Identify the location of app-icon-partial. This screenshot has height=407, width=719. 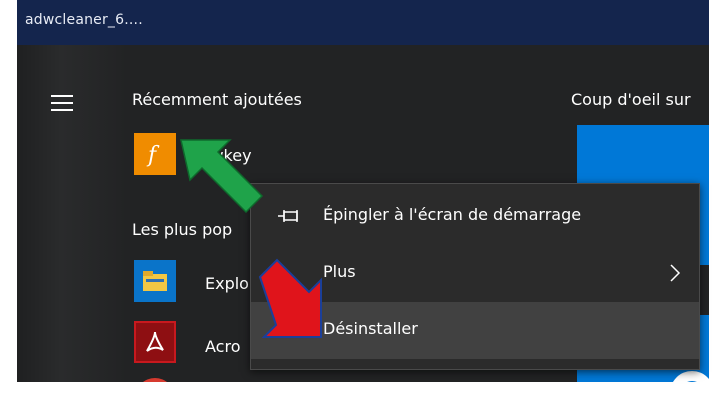
(155, 380).